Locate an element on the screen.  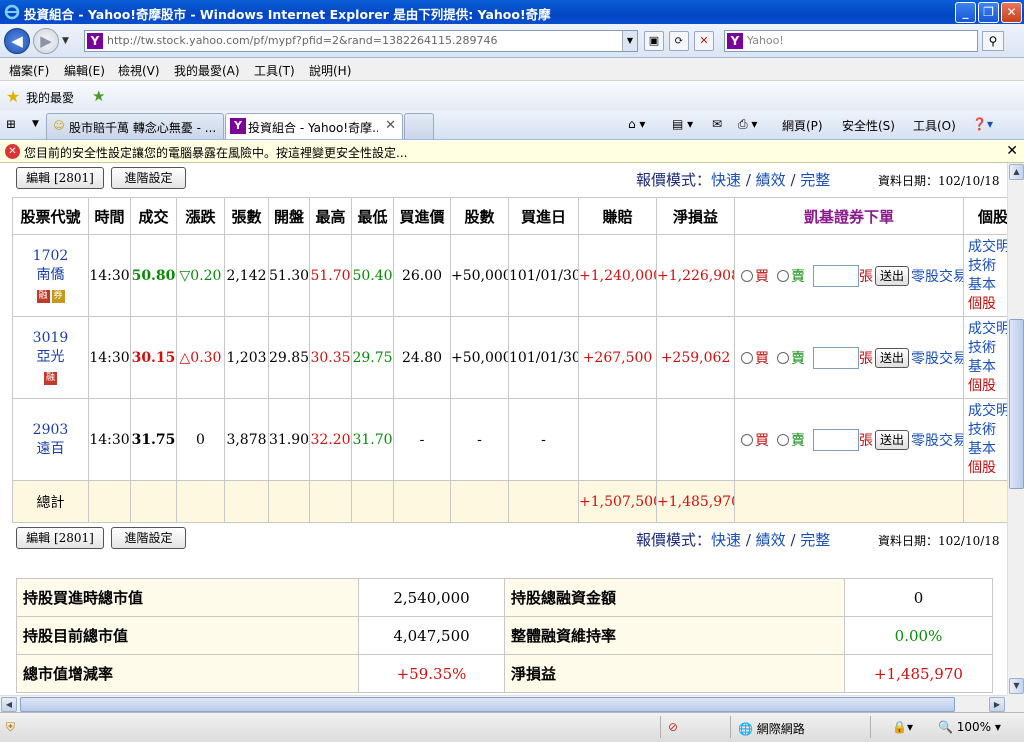
minimize-button: _ is located at coordinates (965, 12).